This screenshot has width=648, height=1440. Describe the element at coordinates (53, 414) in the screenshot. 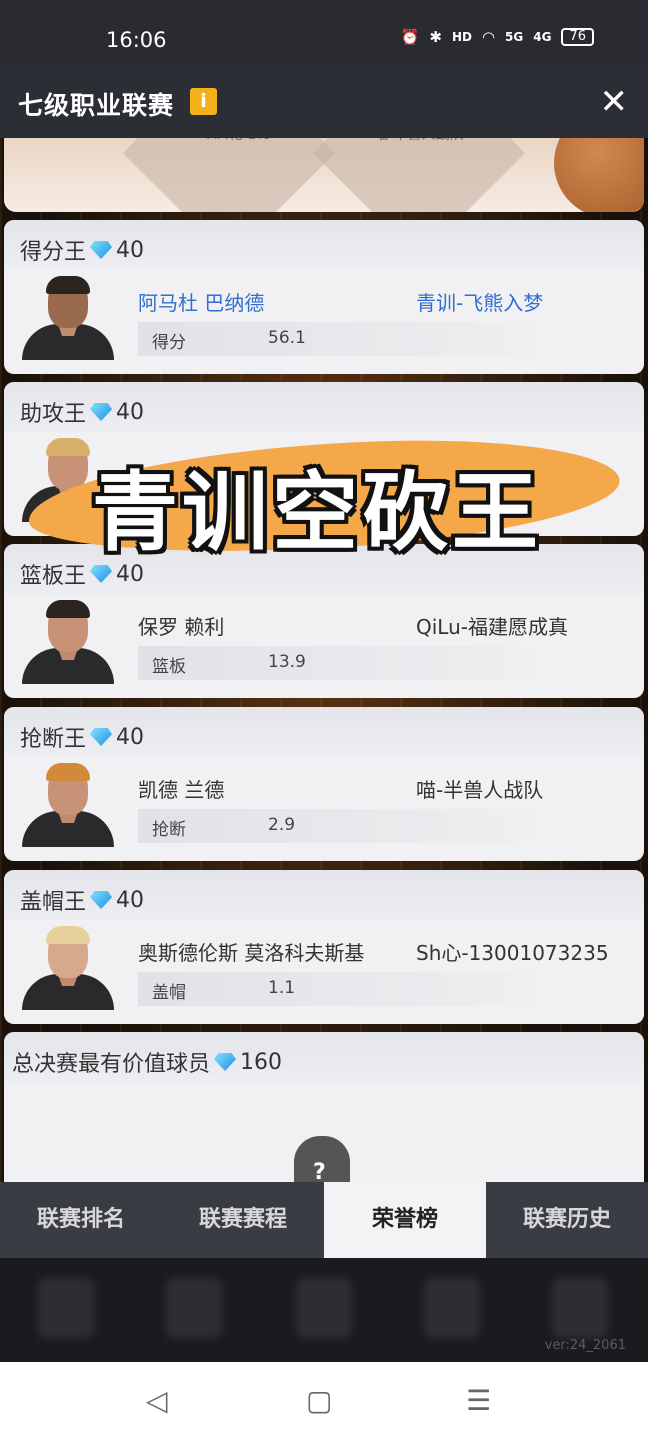

I see `award-title: 助攻王` at that location.